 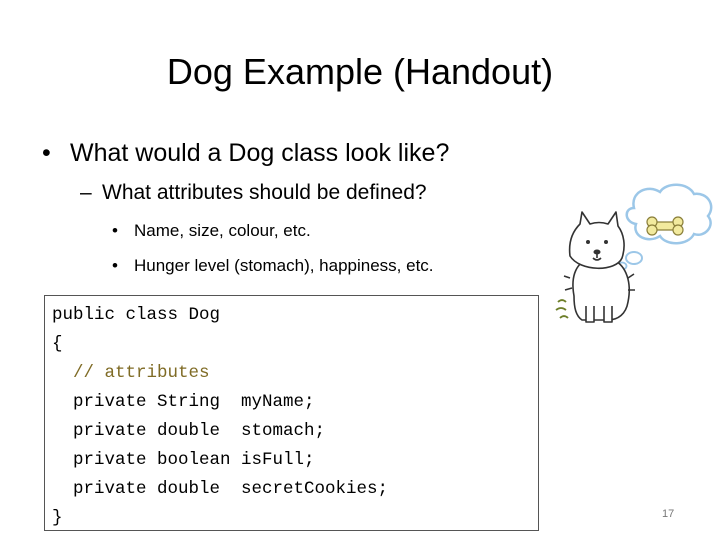 What do you see at coordinates (360, 71) in the screenshot?
I see `slide-title: Dog Example (Handout)` at bounding box center [360, 71].